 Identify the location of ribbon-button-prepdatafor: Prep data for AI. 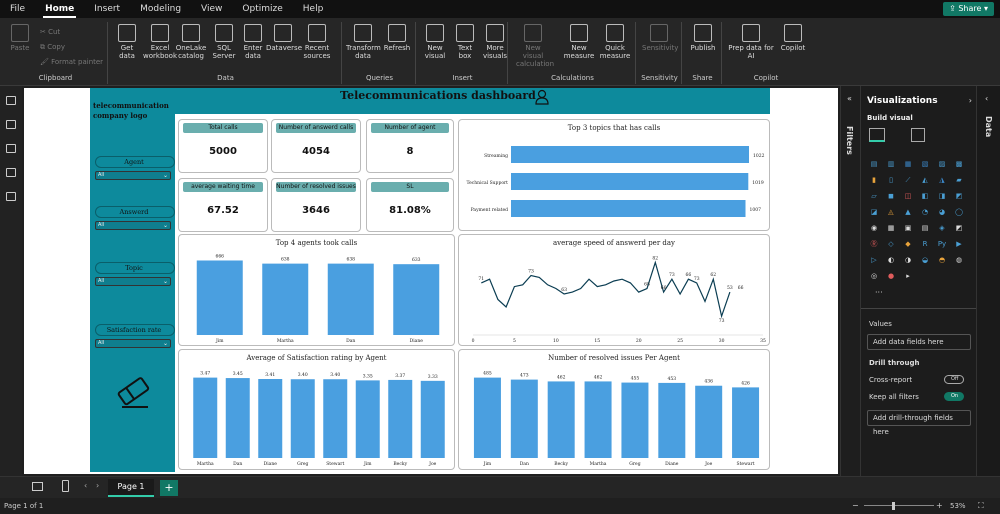
(751, 42).